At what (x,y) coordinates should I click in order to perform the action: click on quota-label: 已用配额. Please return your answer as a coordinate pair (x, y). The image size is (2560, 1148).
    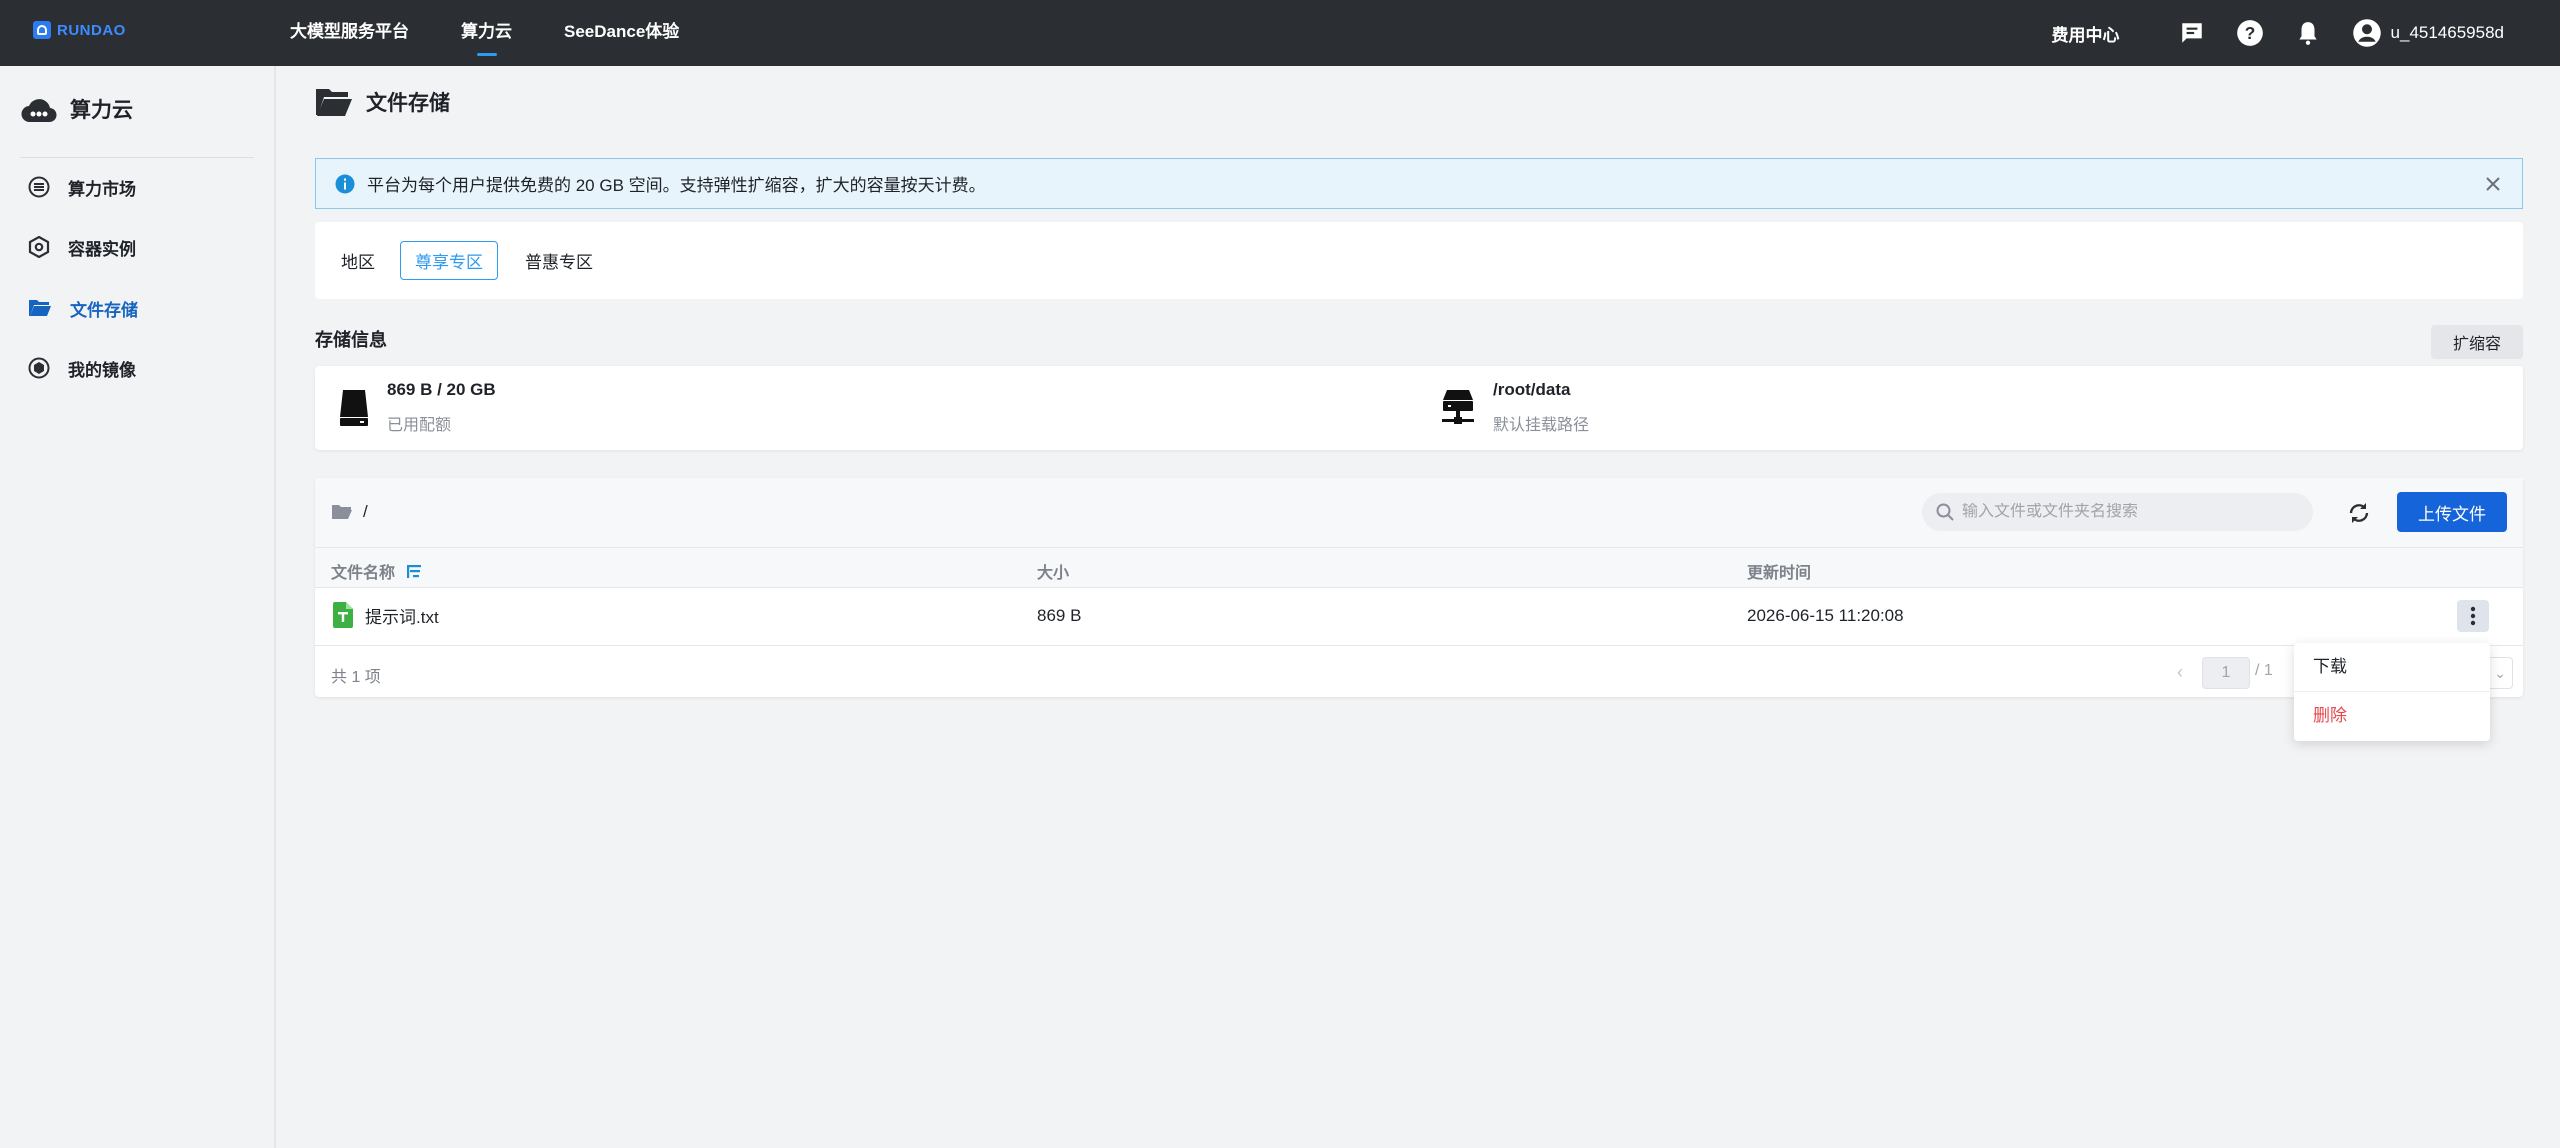
    Looking at the image, I should click on (419, 425).